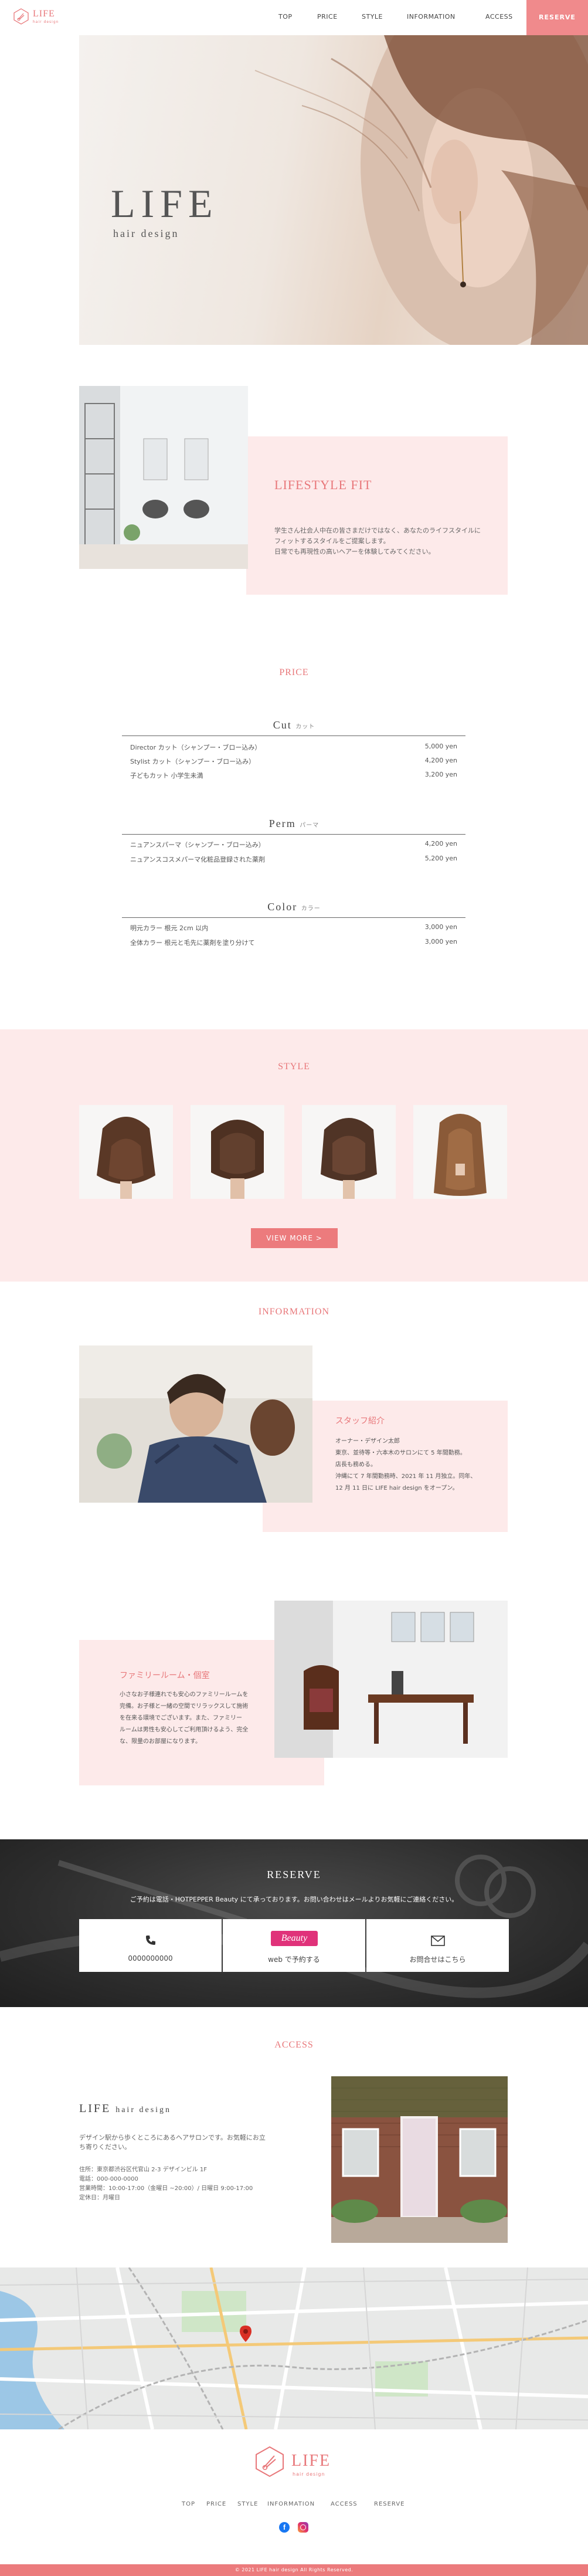 The width and height of the screenshot is (588, 2576). I want to click on price-item-name: ニュアンスパーマ（シャンプー・ブロー込み）, so click(197, 845).